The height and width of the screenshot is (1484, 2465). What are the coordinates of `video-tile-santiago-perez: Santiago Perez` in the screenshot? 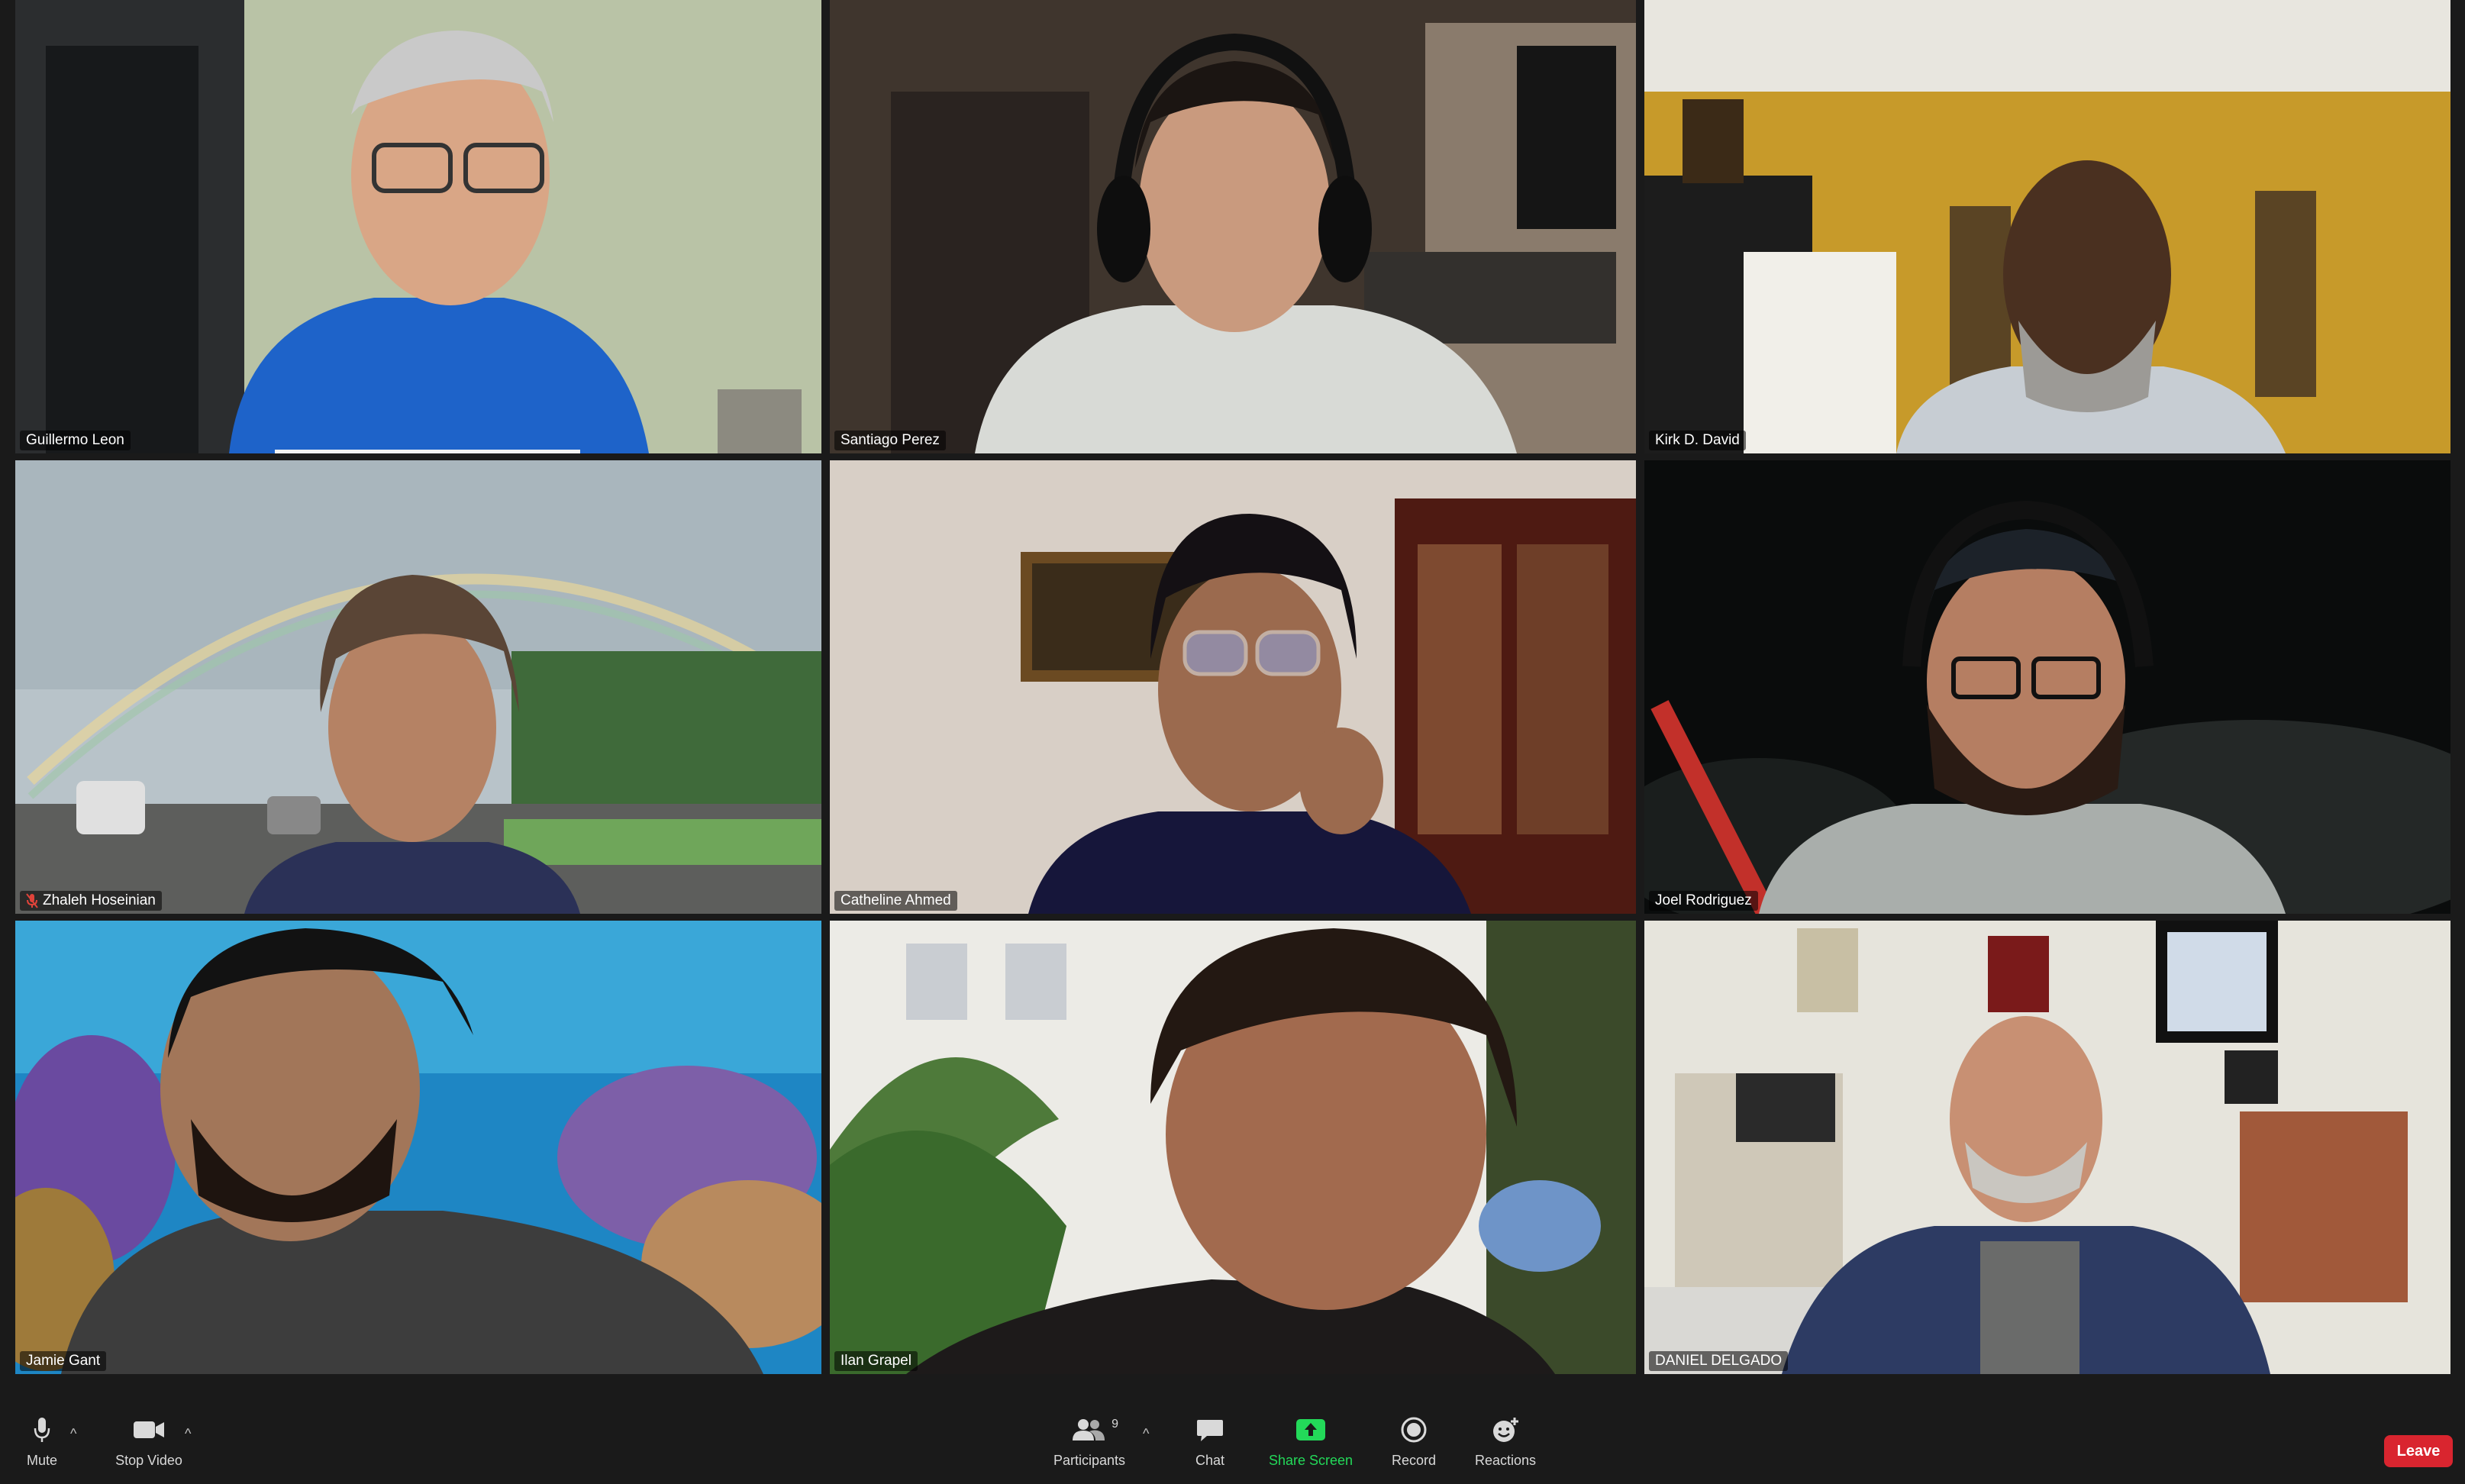 It's located at (1233, 226).